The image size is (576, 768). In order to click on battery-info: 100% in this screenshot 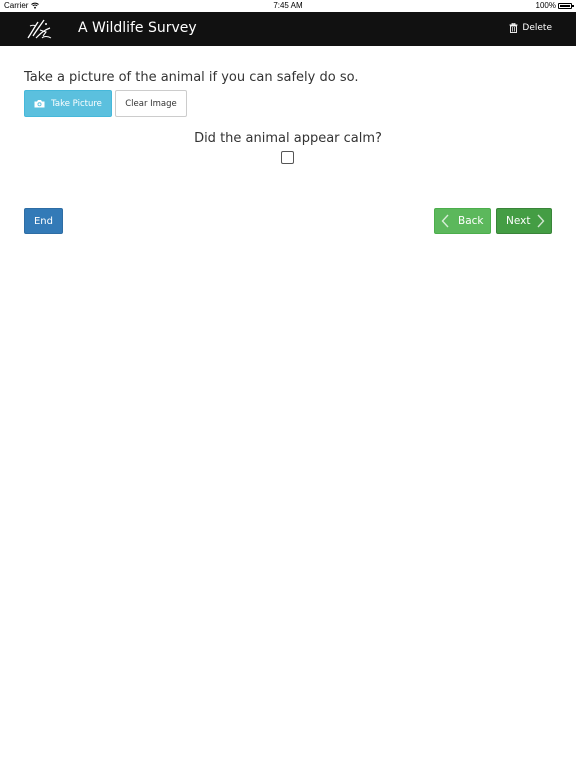, I will do `click(554, 5)`.